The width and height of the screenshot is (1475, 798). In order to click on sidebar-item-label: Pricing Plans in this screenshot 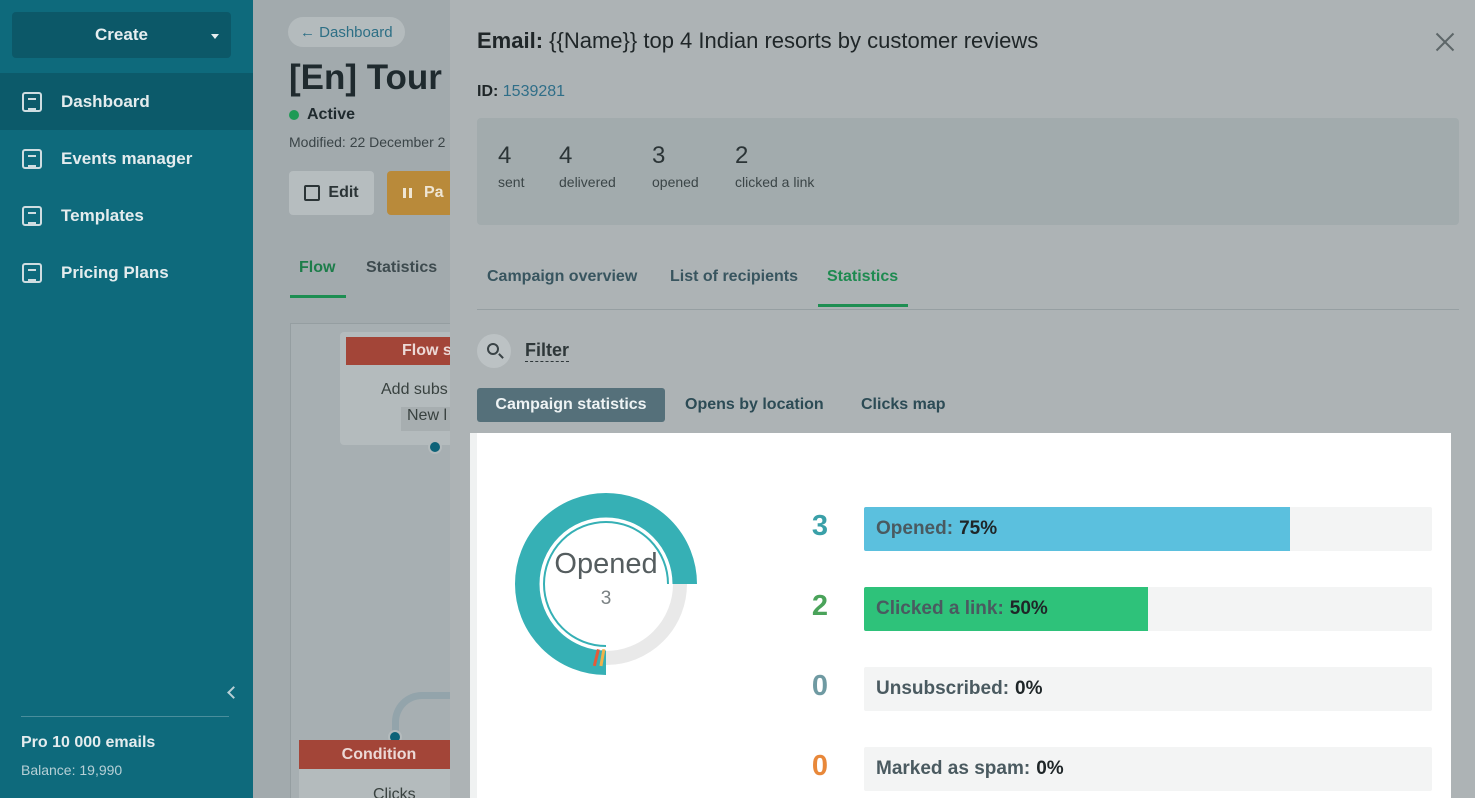, I will do `click(115, 272)`.